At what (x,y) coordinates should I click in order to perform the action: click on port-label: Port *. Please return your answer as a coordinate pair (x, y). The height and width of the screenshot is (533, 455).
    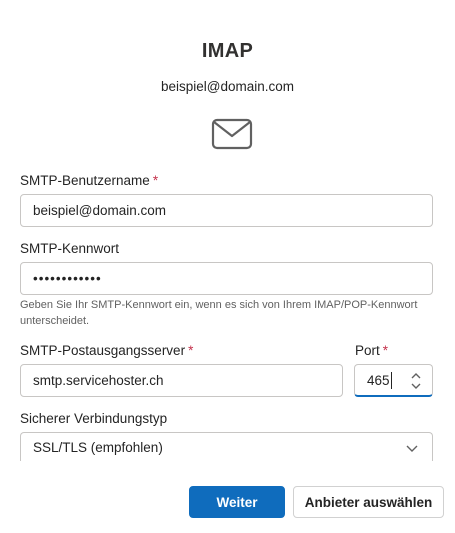
    Looking at the image, I should click on (371, 350).